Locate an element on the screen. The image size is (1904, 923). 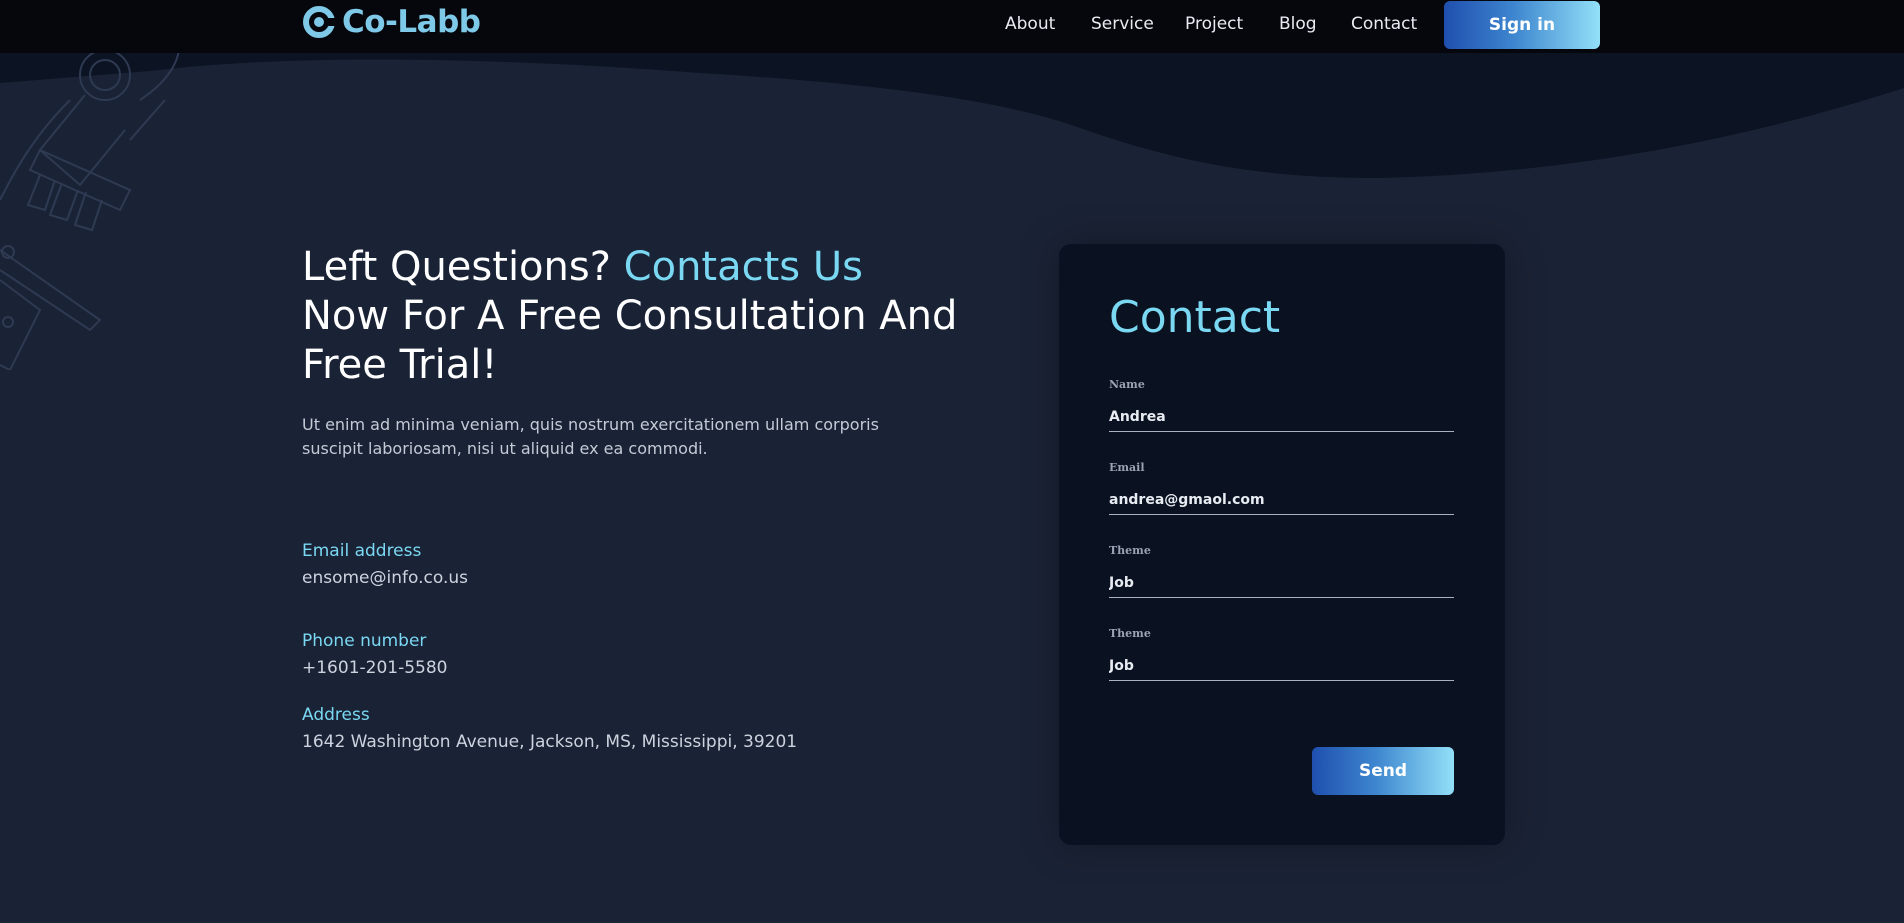
microscope-outline-icon is located at coordinates (90, 205).